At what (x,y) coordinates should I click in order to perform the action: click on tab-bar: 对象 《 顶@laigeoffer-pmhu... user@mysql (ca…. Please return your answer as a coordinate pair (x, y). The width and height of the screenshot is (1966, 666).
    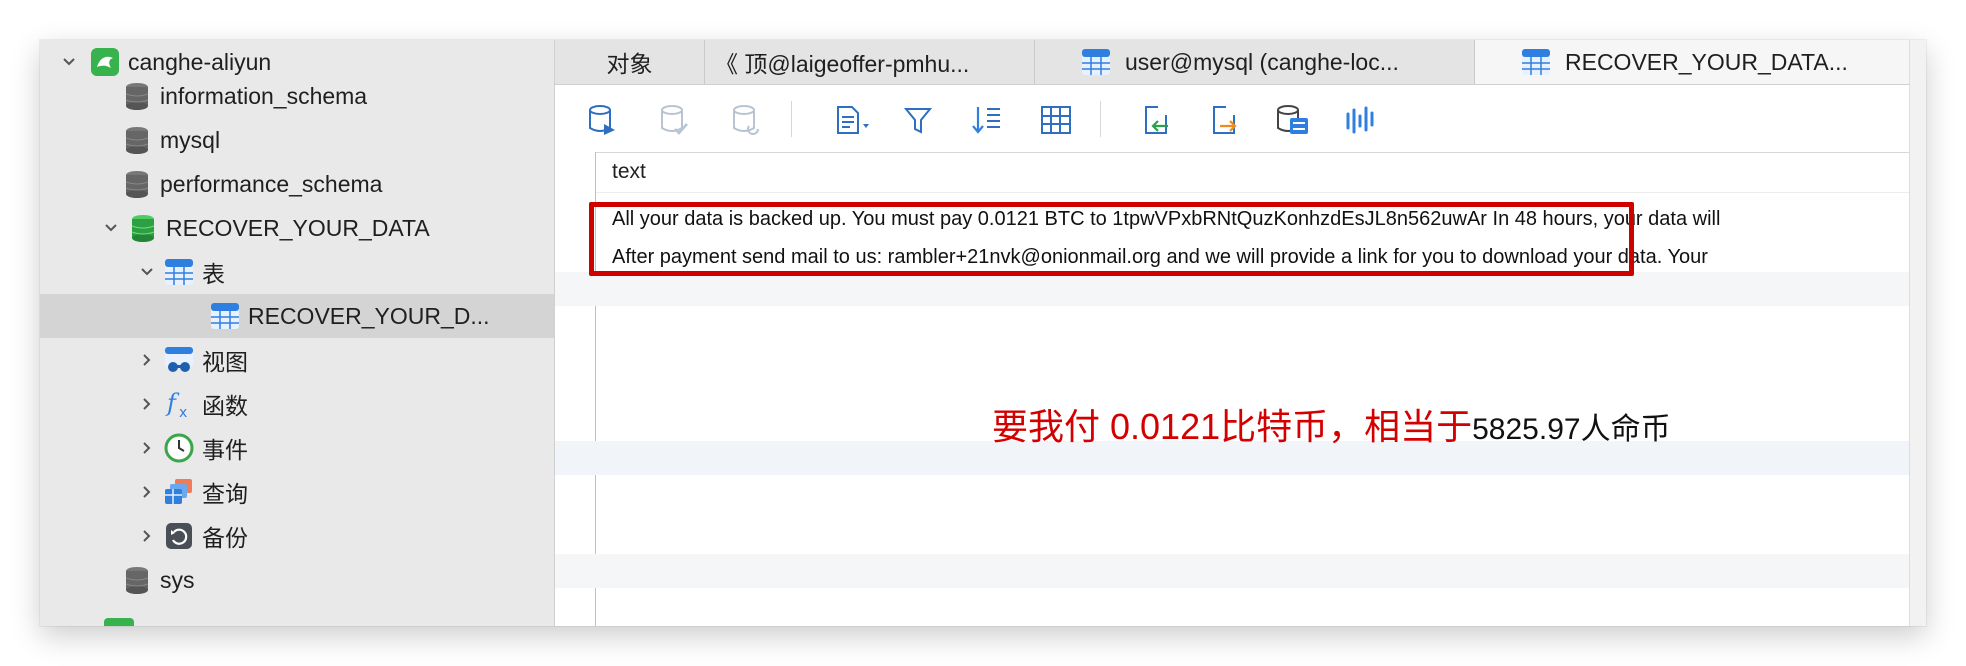
    Looking at the image, I should click on (1232, 62).